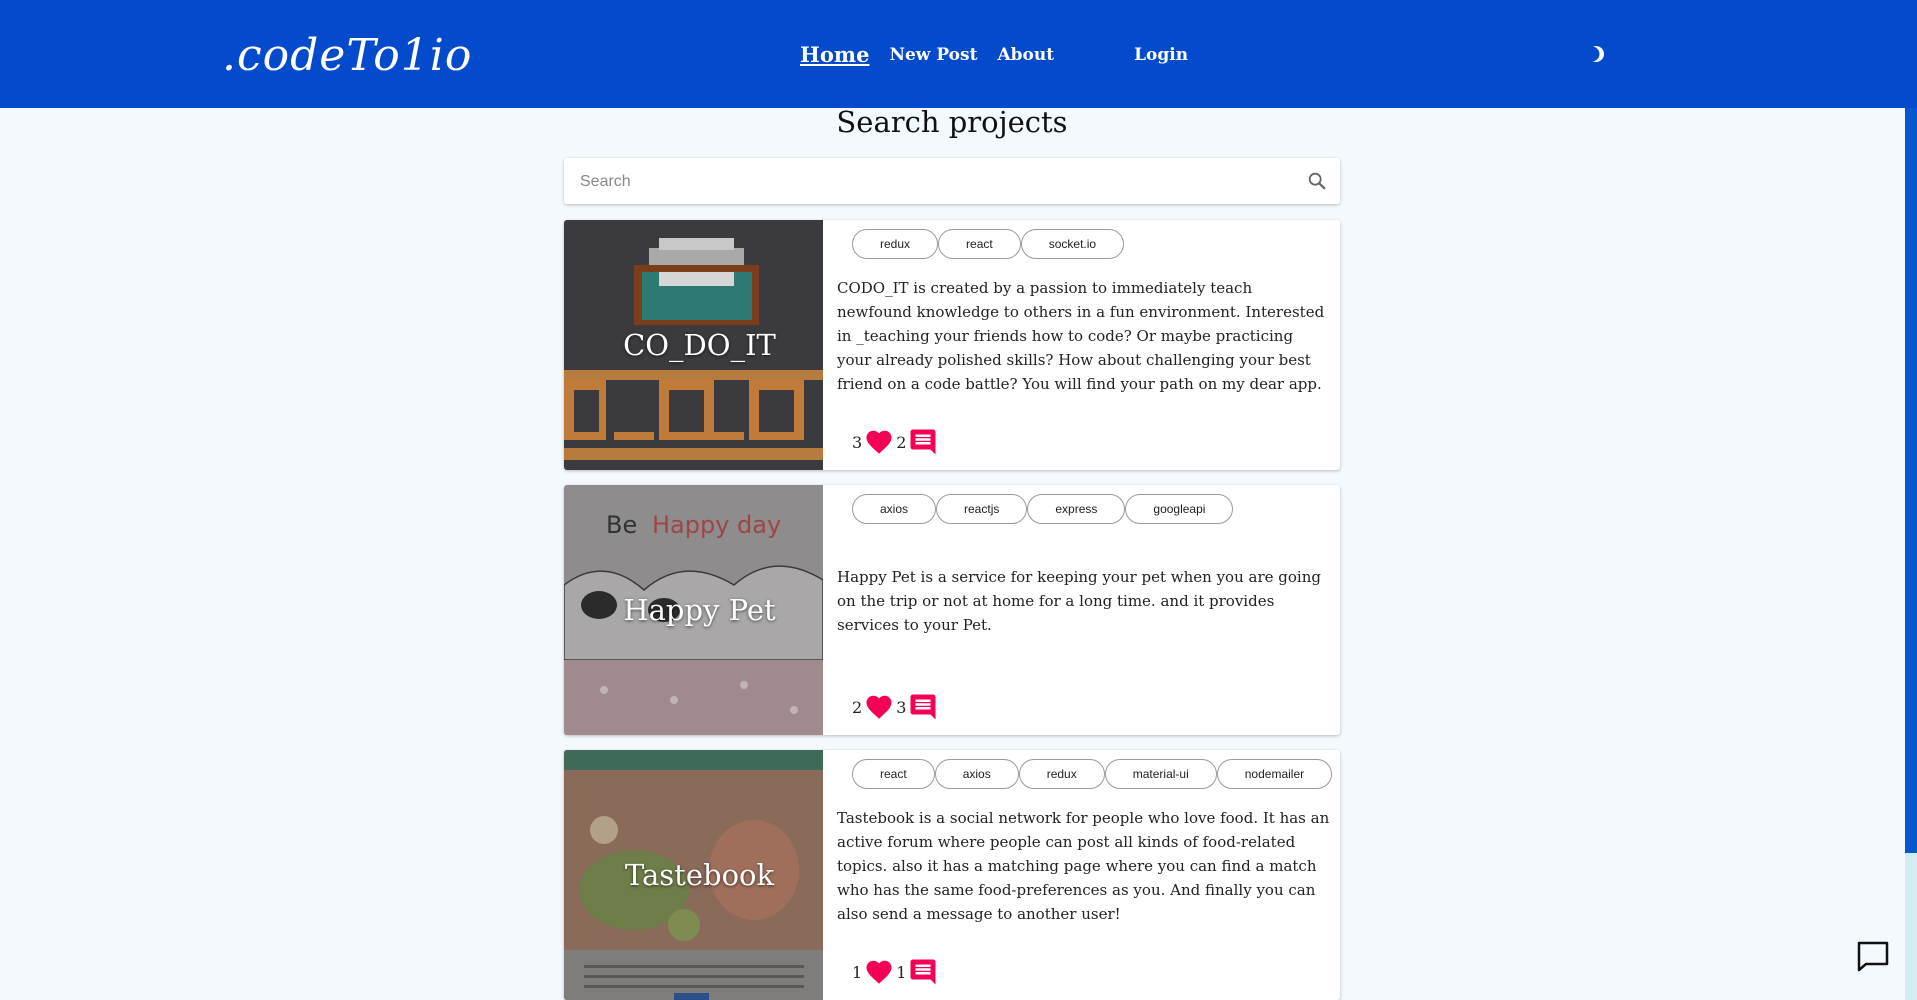 The width and height of the screenshot is (1917, 1000). Describe the element at coordinates (1072, 244) in the screenshot. I see `tag-chip: socket.io` at that location.